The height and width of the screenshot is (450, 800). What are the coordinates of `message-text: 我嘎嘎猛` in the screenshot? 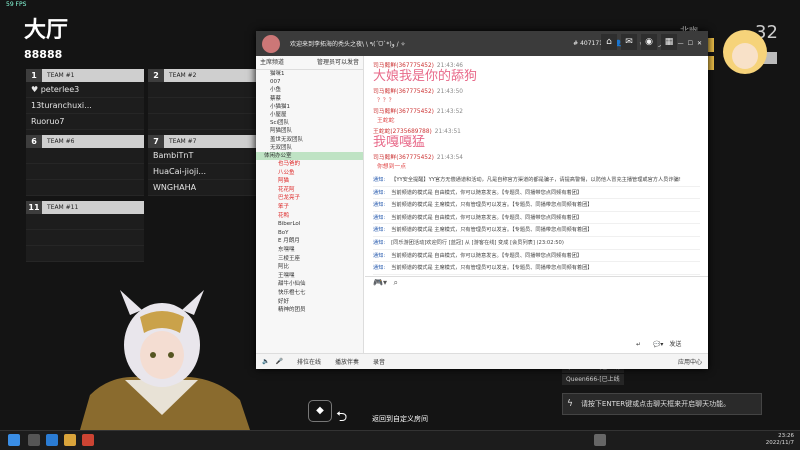 It's located at (399, 142).